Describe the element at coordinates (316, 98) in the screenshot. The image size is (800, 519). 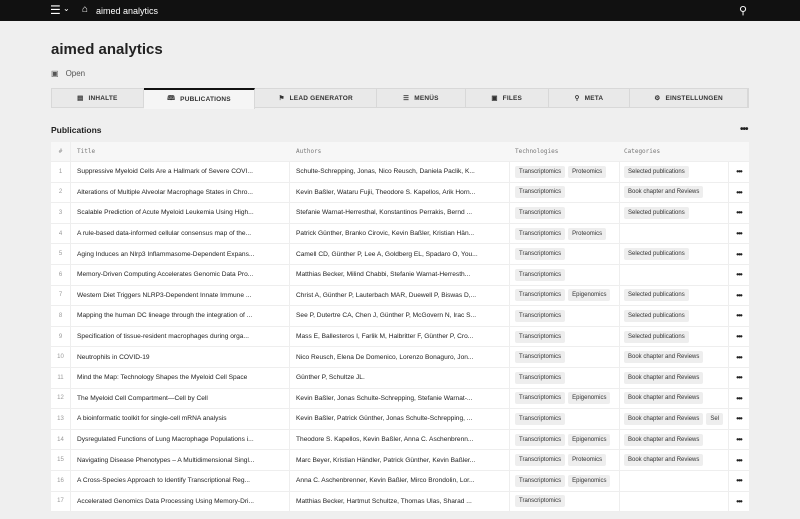
I see `tab-lead-generator: ⚑ LEAD GENERATOR` at that location.